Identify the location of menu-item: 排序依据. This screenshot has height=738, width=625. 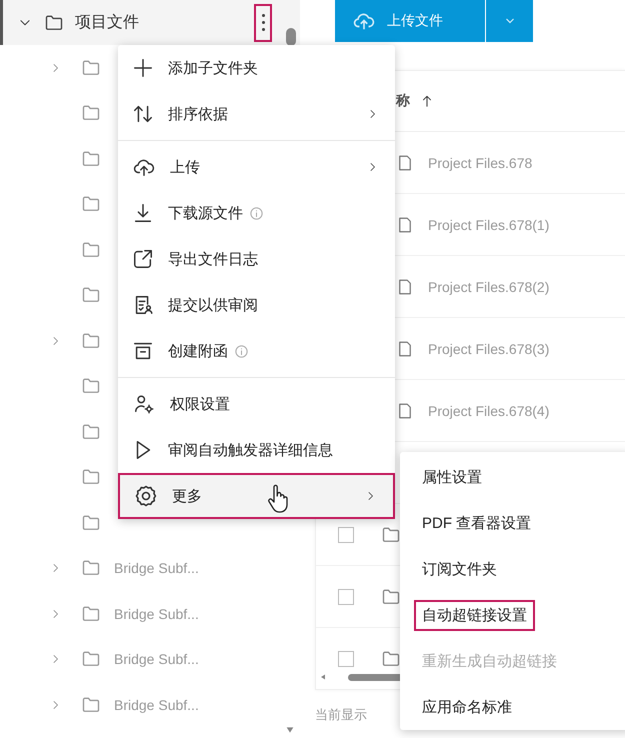
(256, 114).